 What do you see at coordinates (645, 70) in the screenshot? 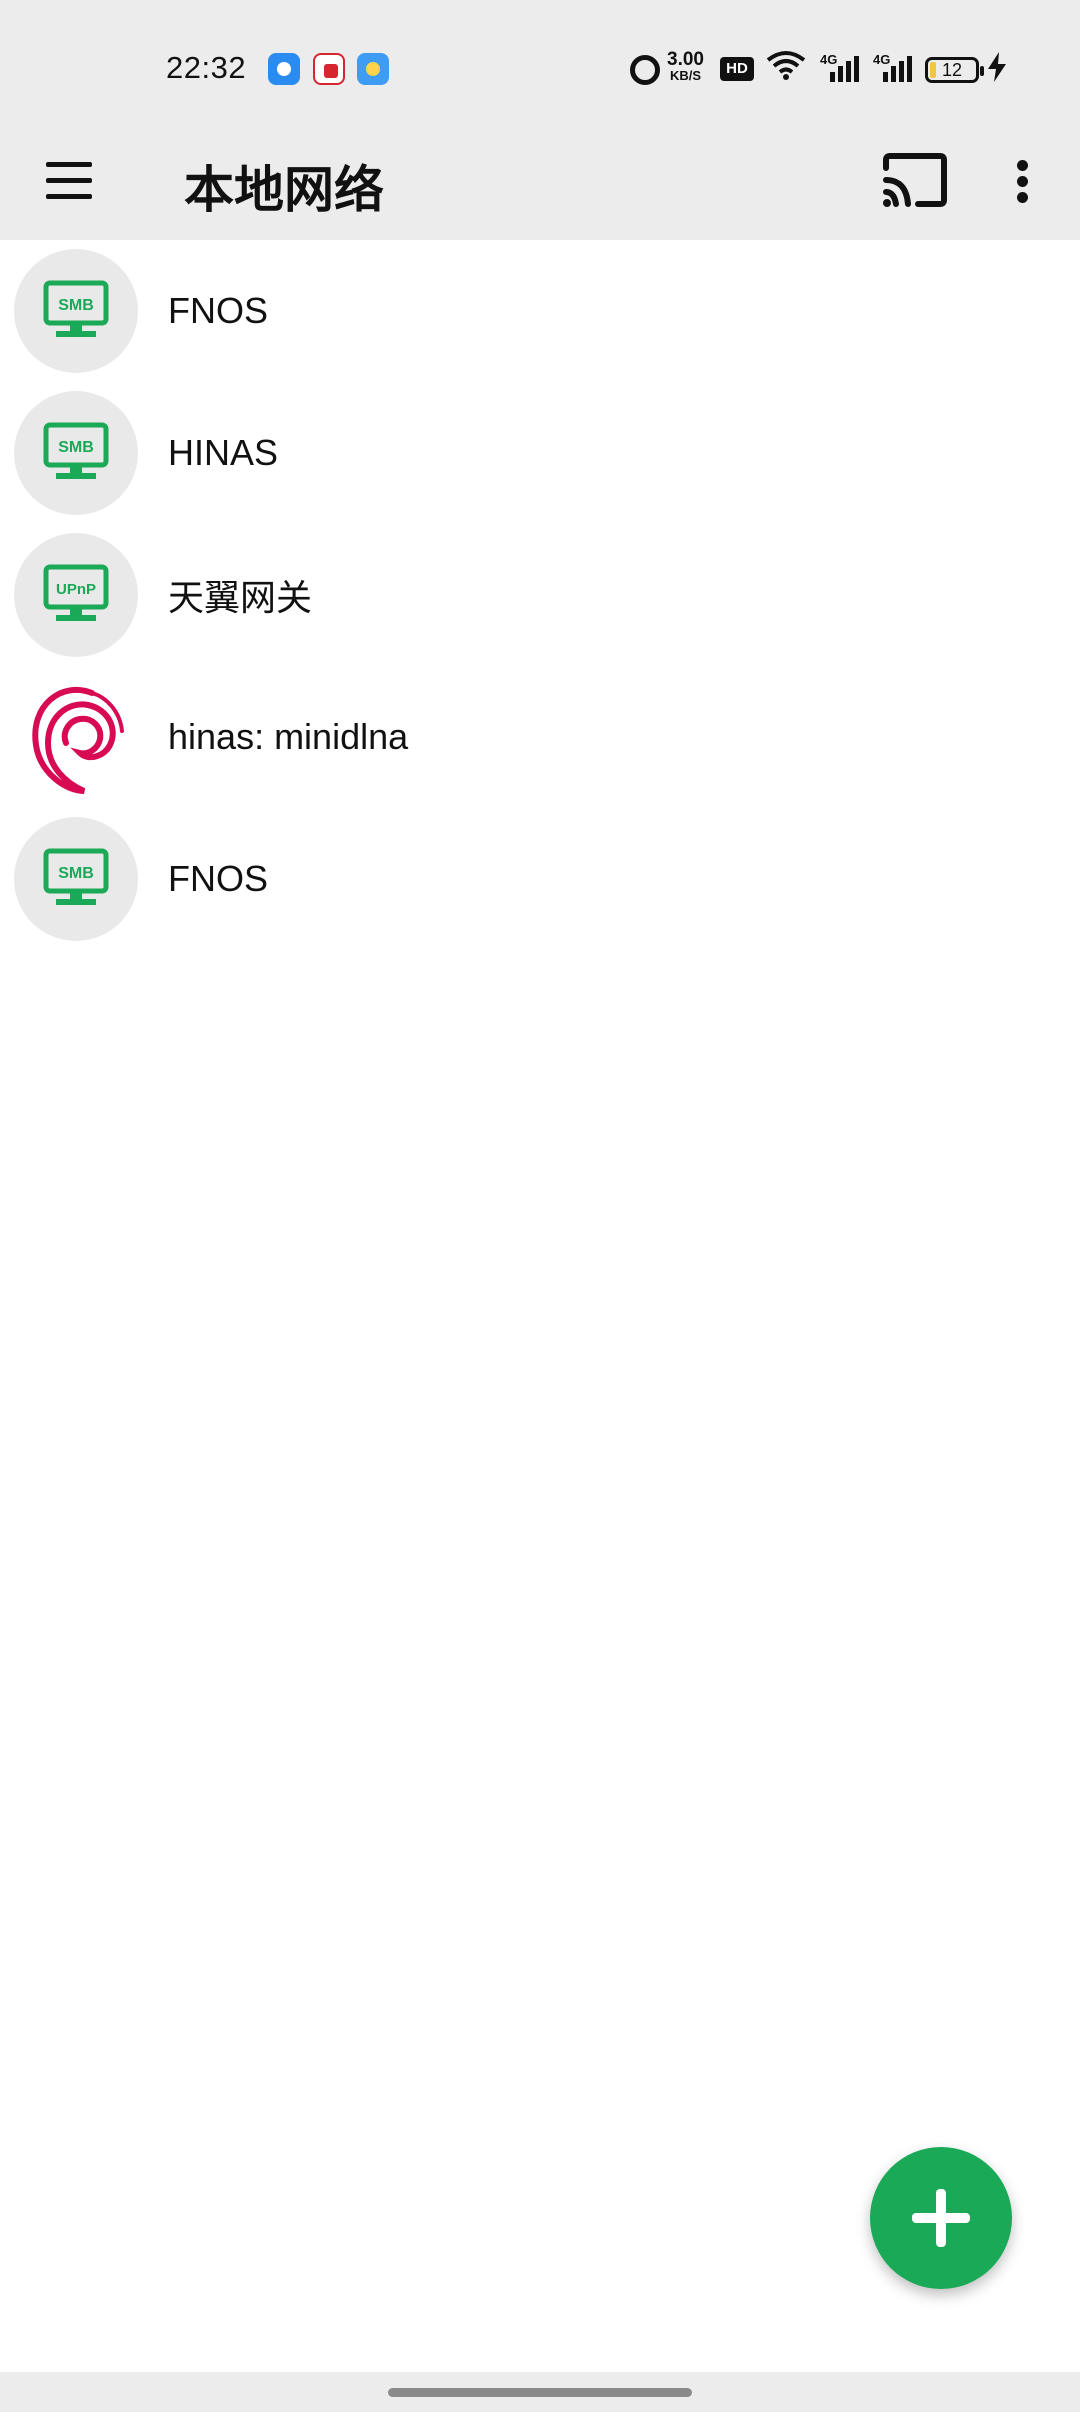
I see `alarm-icon` at bounding box center [645, 70].